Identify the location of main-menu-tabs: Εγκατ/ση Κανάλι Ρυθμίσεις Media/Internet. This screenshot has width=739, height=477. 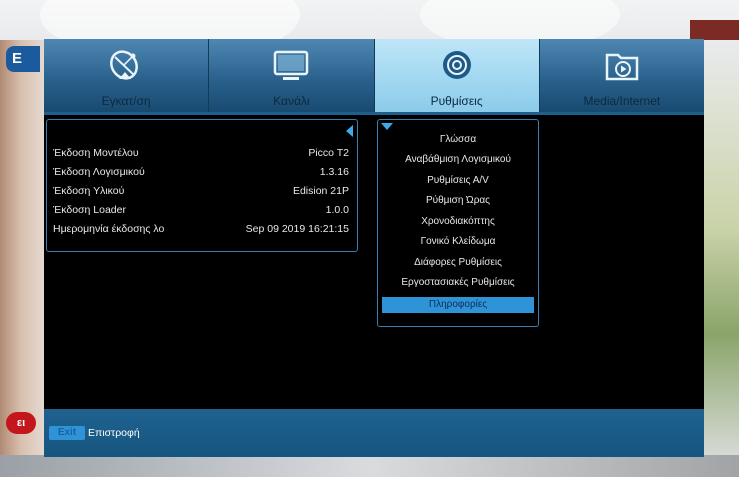
(374, 75).